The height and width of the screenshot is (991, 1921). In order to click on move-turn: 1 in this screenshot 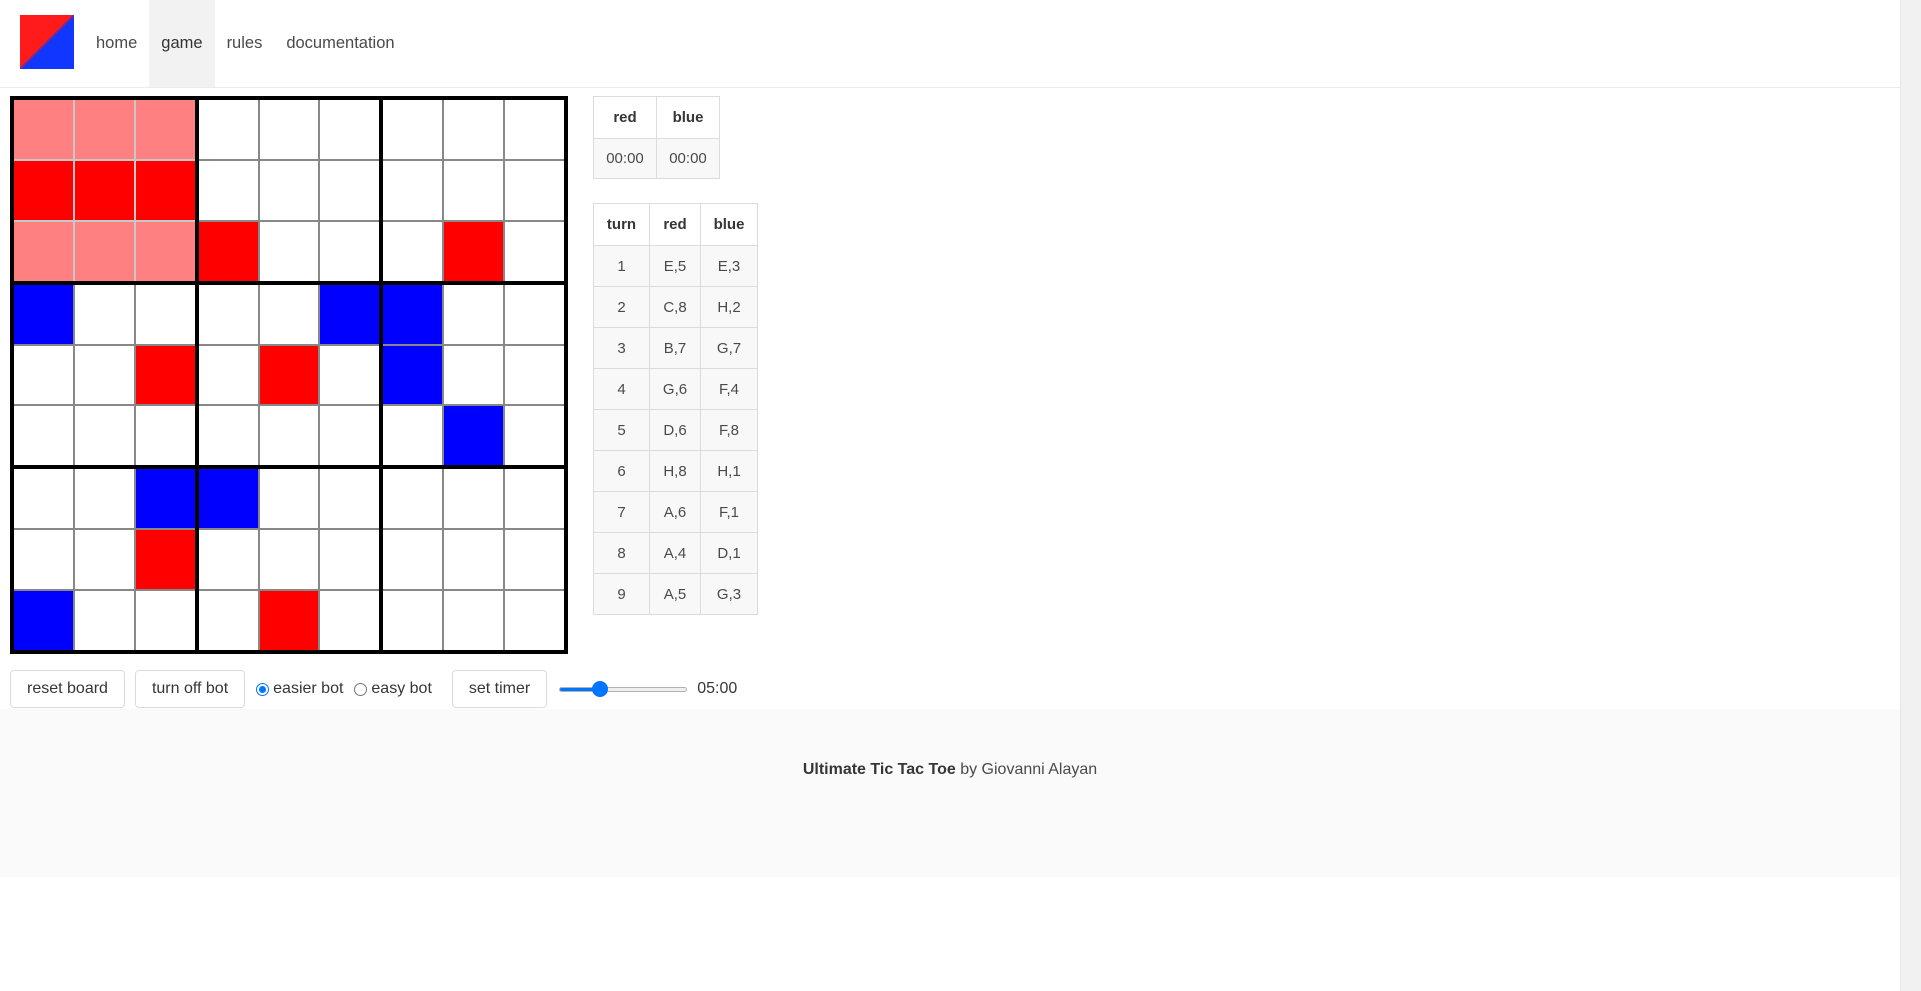, I will do `click(621, 266)`.